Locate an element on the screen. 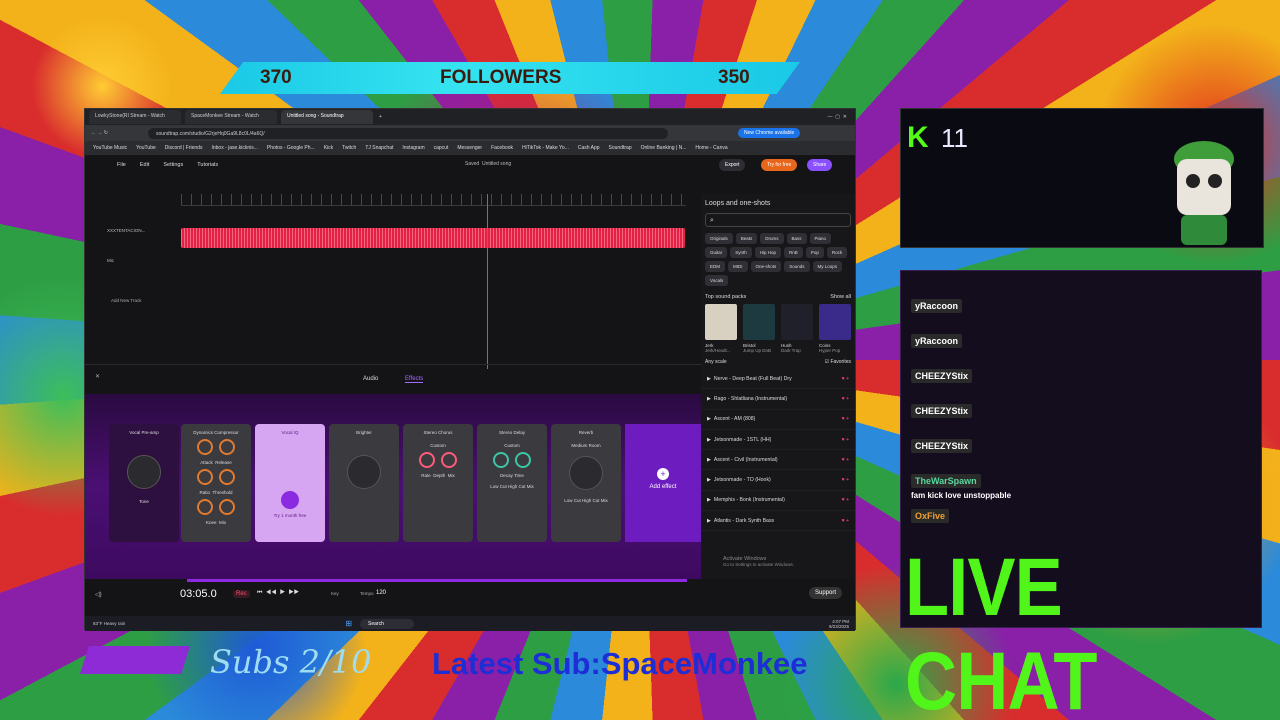  loop-item: ▶ Rago - Shlatliana (Instrumental) ♥ + is located at coordinates (778, 399).